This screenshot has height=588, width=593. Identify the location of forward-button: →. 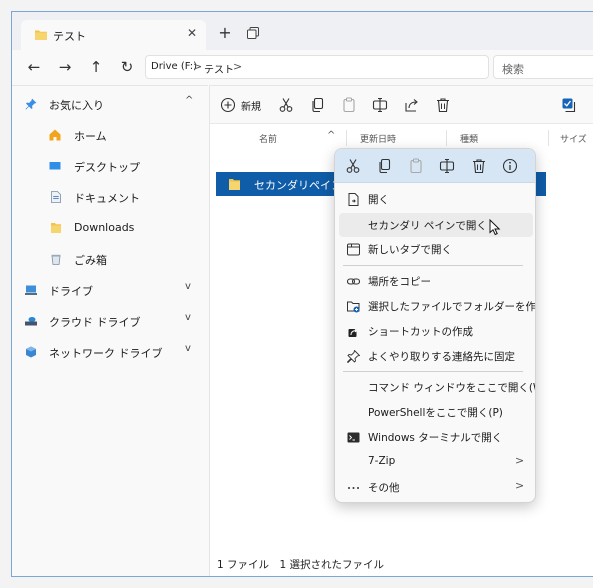
(65, 68).